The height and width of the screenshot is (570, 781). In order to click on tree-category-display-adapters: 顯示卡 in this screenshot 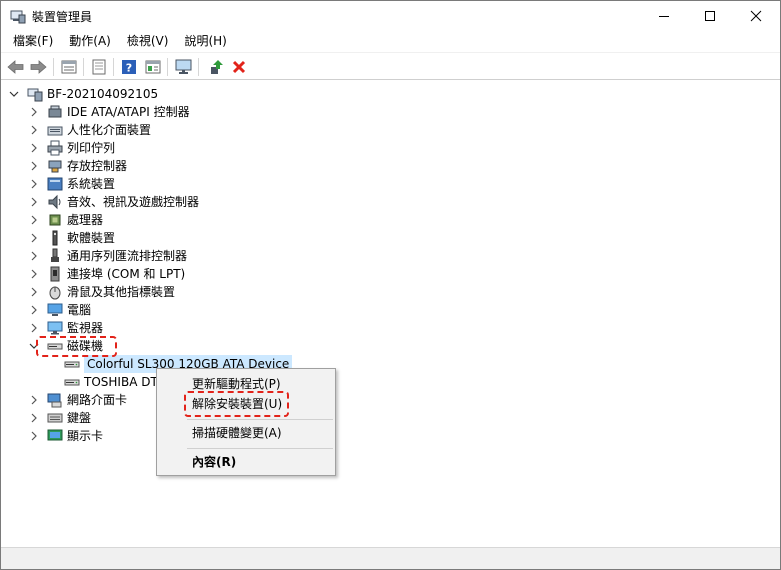, I will do `click(66, 436)`.